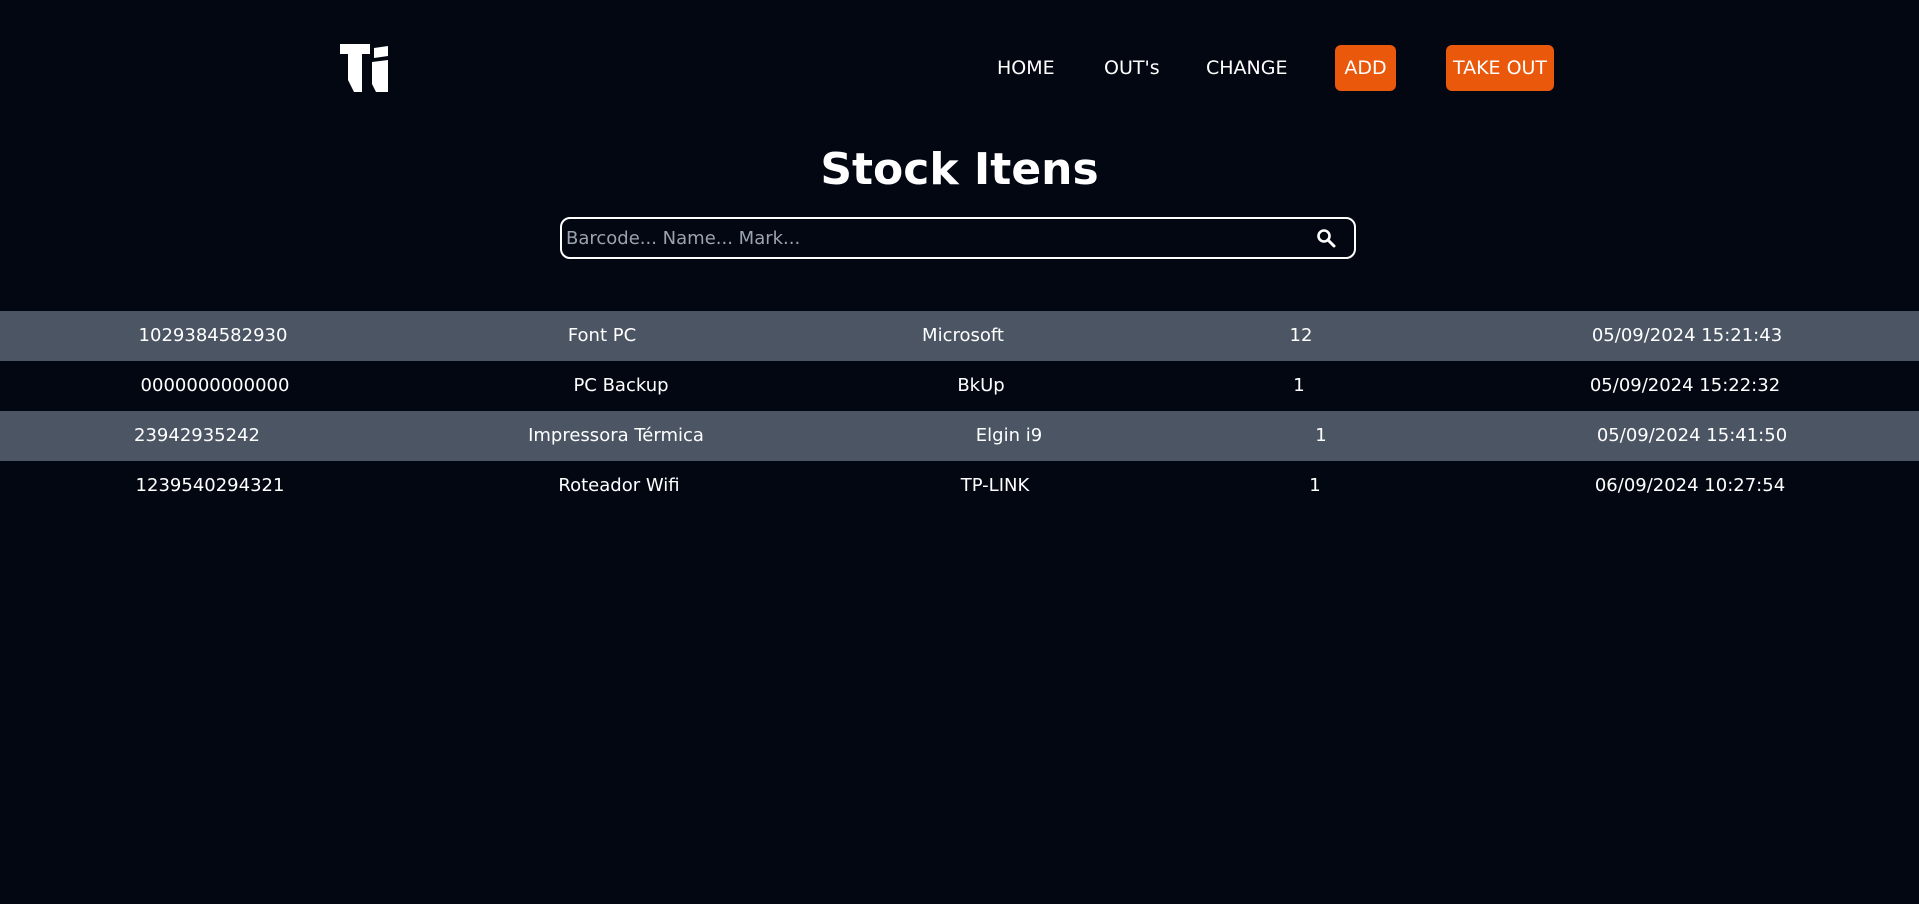  I want to click on nav-change-link: CHANGE, so click(1247, 68).